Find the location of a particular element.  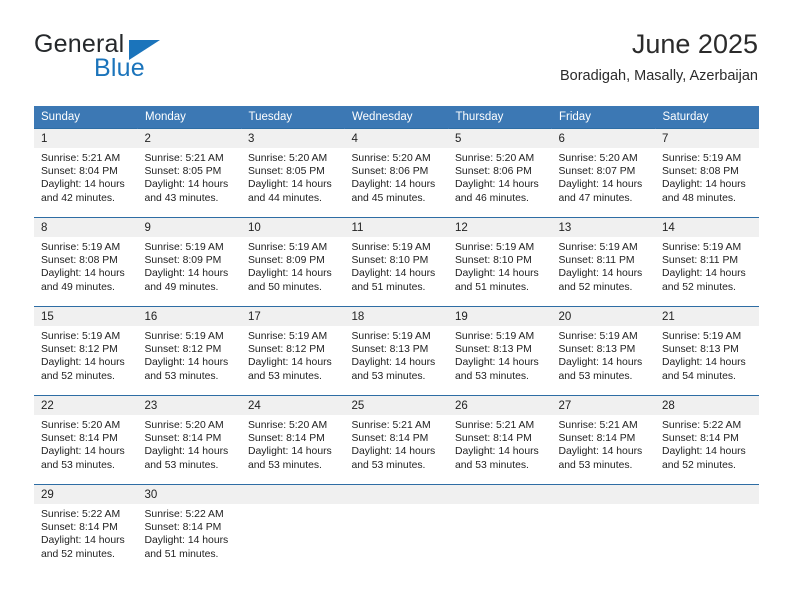

weekday-header-wednesday: Wednesday is located at coordinates (396, 117).